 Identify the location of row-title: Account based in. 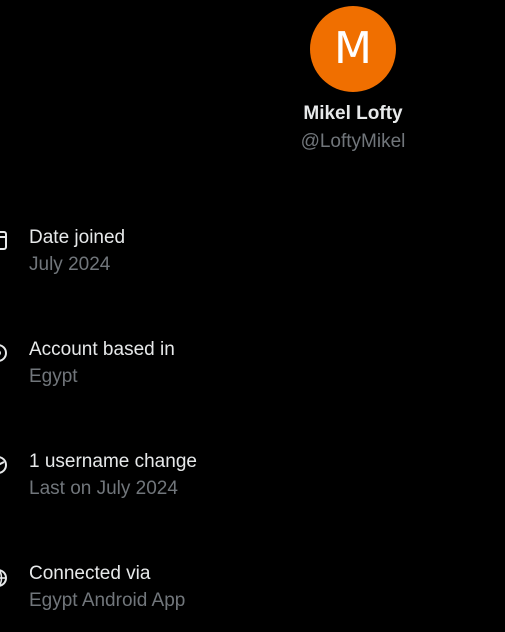
(102, 349).